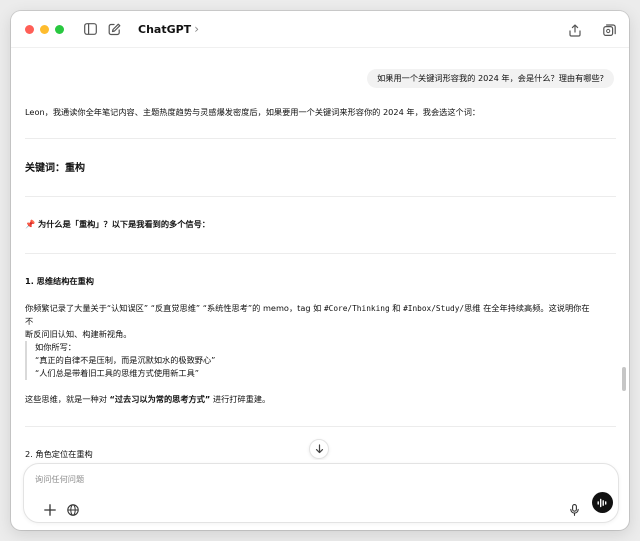 This screenshot has width=640, height=541. Describe the element at coordinates (90, 29) in the screenshot. I see `sidebar-toggle-icon` at that location.